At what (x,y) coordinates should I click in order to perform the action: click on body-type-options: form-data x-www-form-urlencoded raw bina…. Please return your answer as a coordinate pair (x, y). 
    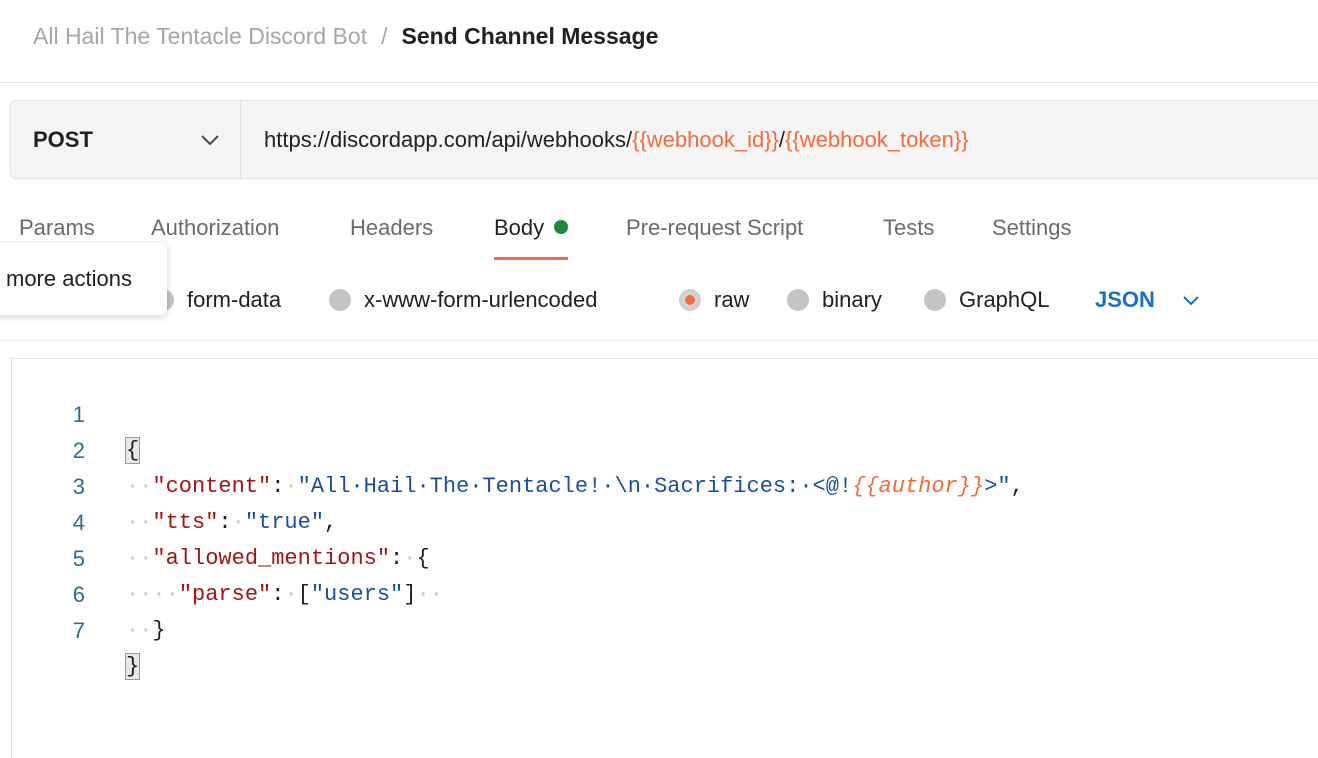
    Looking at the image, I should click on (659, 300).